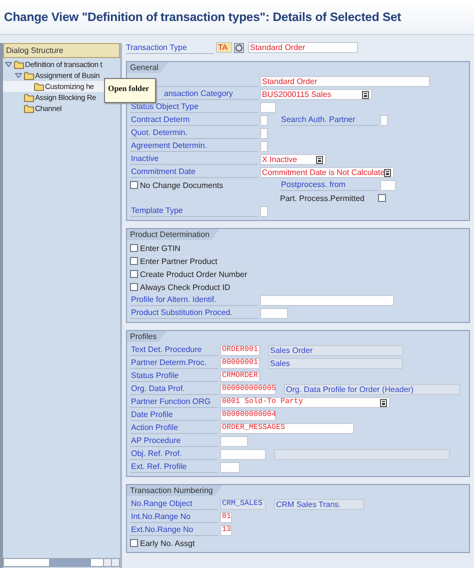 The image size is (474, 568). I want to click on description-field: Sales Order, so click(335, 350).